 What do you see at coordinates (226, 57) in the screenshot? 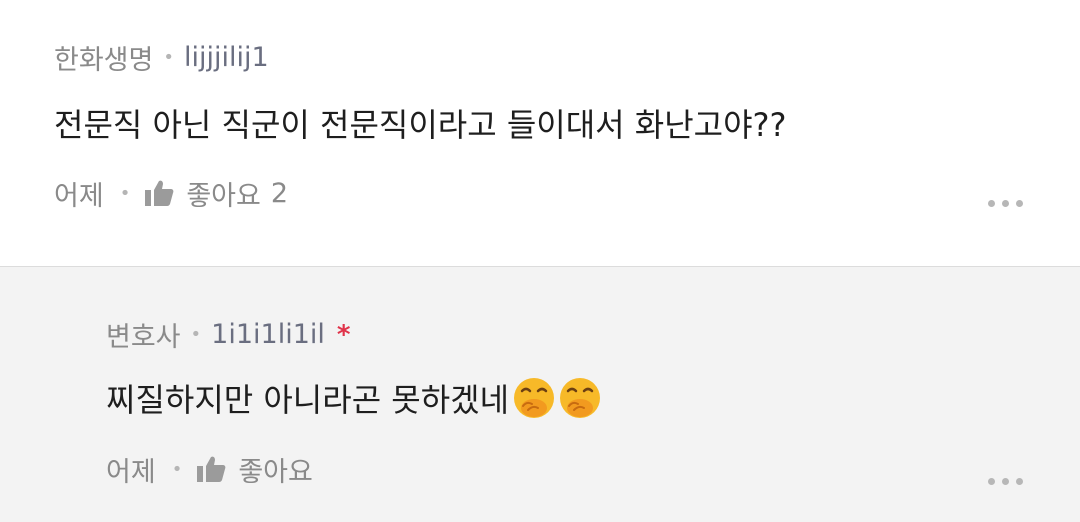
I see `username-link: lijjjilij1` at bounding box center [226, 57].